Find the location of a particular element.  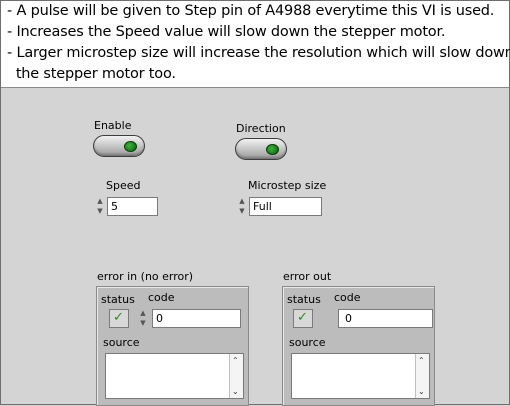

speed-spinner: ▲ ▼ is located at coordinates (100, 206).